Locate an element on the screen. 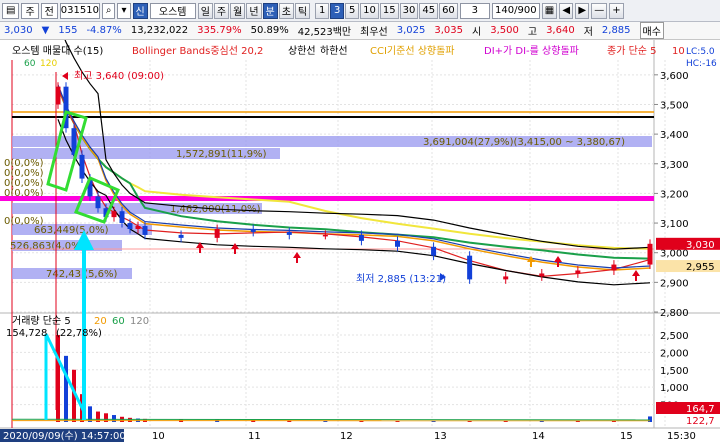 The width and height of the screenshot is (720, 442). count-field: 140/900 is located at coordinates (515, 10).